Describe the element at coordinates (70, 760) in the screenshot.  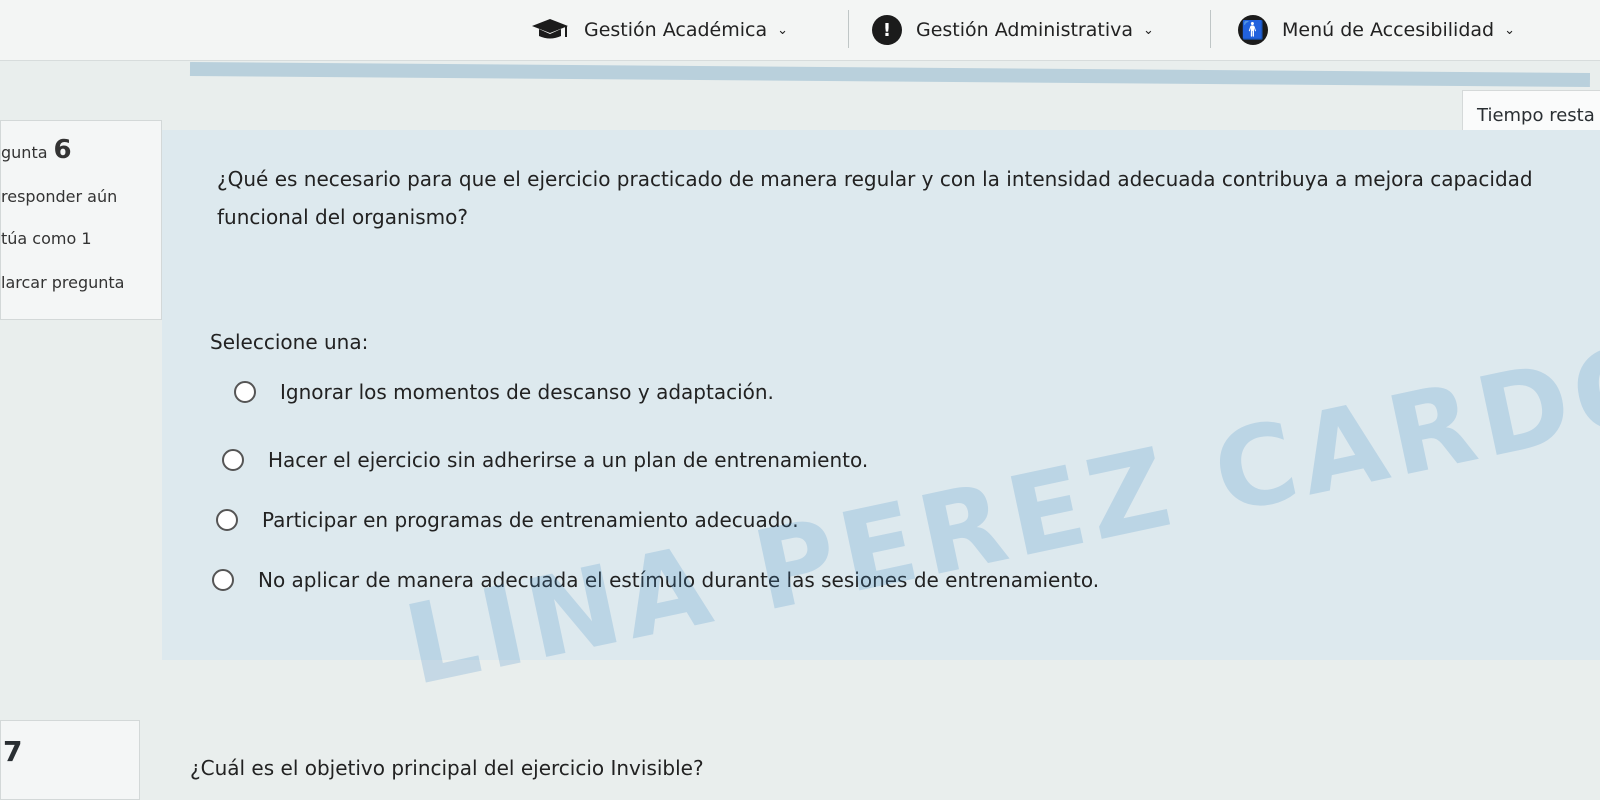
I see `next-question-info-box: 7` at that location.